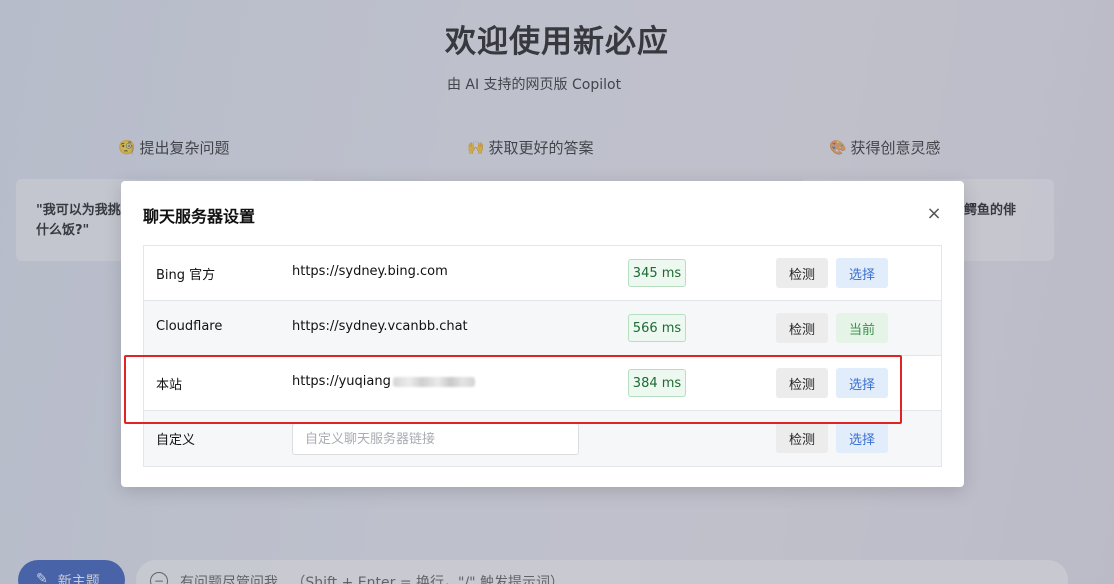  What do you see at coordinates (513, 389) in the screenshot?
I see `annotation-highlight-box` at bounding box center [513, 389].